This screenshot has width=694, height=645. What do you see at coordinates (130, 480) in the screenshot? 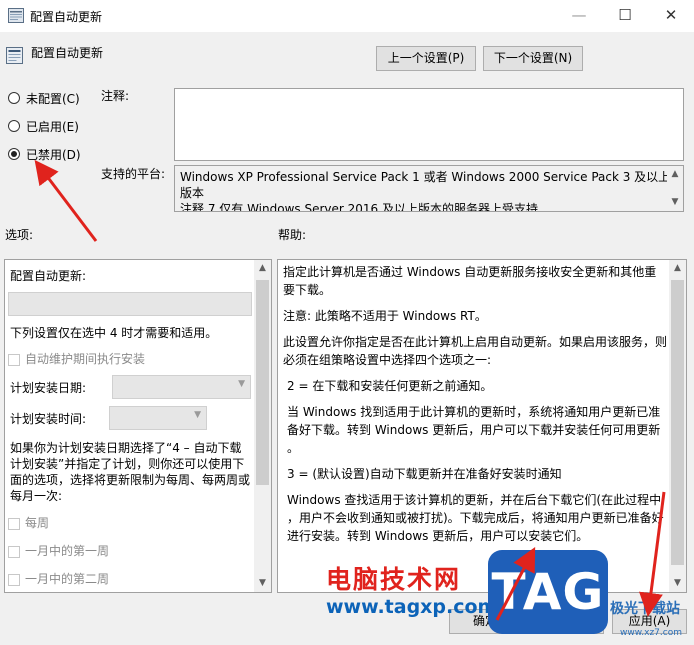
I see `options-paragraph-line: 面的选项，选择将更新限制为每周、每两周或` at bounding box center [130, 480].